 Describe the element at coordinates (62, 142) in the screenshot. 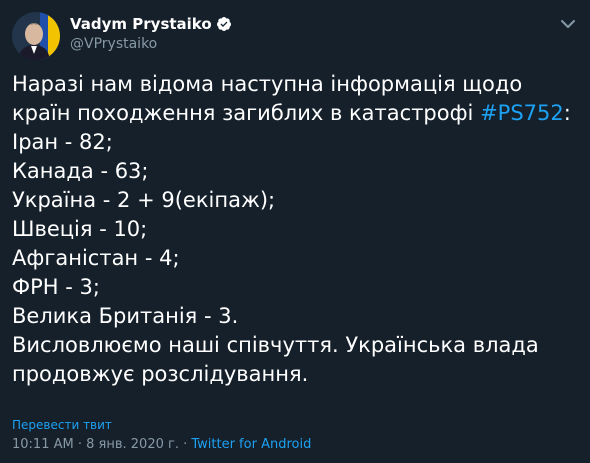

I see `tweet-line-iran: Іран - 82;` at that location.